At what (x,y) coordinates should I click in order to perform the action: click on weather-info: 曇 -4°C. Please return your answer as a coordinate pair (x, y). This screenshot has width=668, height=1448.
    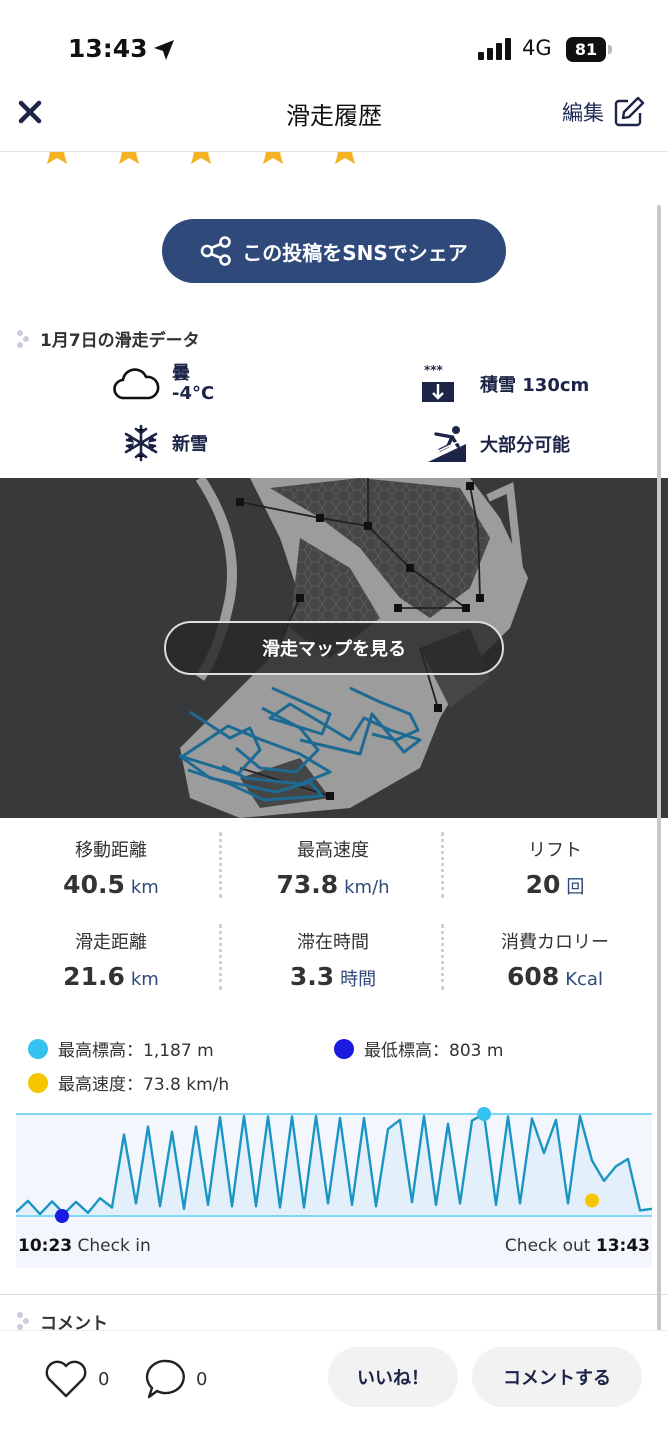
    Looking at the image, I should click on (163, 384).